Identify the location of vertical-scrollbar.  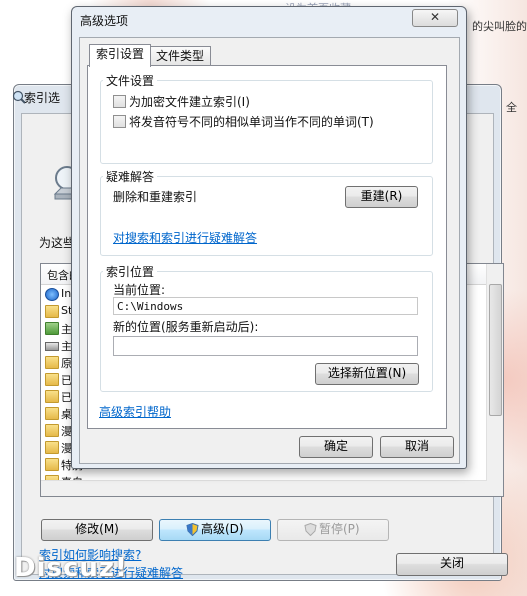
(494, 380).